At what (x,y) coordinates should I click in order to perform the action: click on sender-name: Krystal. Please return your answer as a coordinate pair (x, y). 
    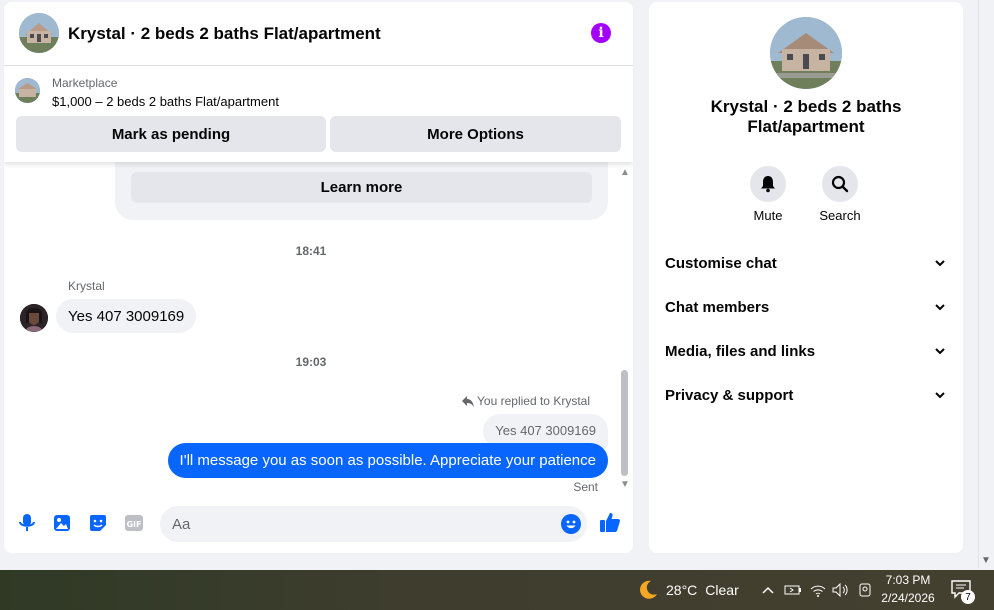
    Looking at the image, I should click on (86, 286).